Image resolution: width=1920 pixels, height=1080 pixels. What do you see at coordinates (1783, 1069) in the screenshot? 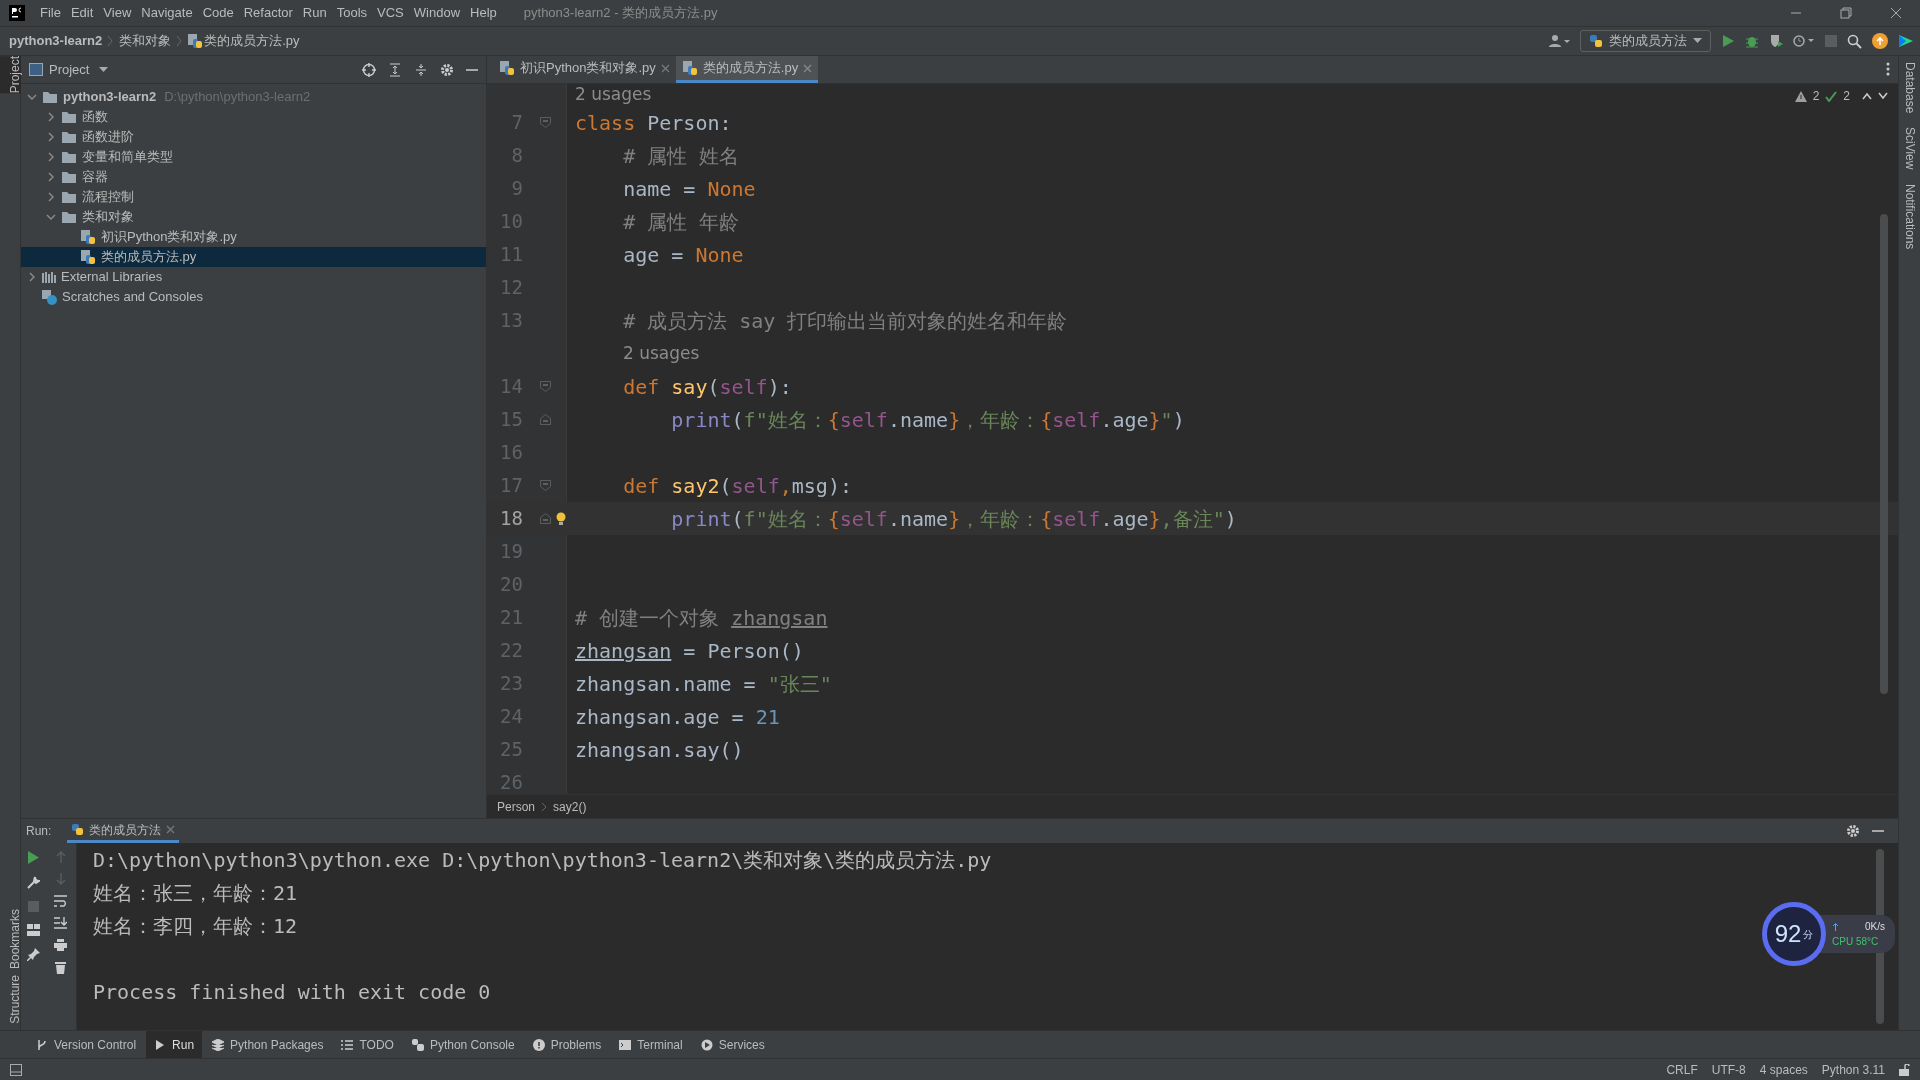
I see `status-item: 4 spaces` at bounding box center [1783, 1069].